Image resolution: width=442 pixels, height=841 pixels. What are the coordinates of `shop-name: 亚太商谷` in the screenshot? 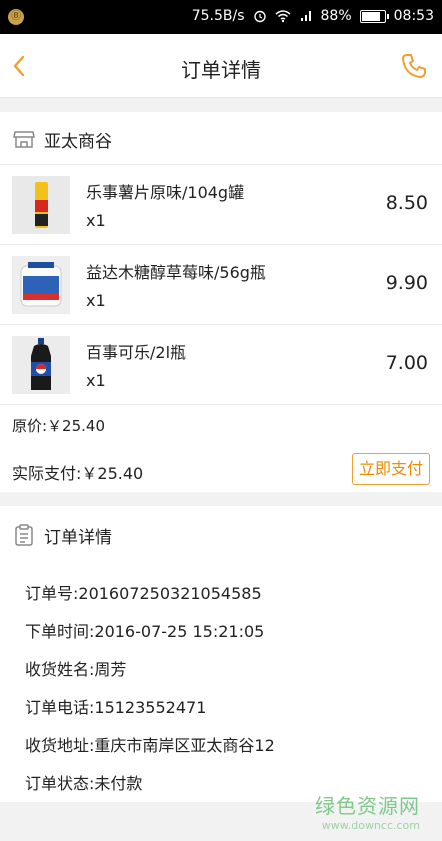 It's located at (78, 141).